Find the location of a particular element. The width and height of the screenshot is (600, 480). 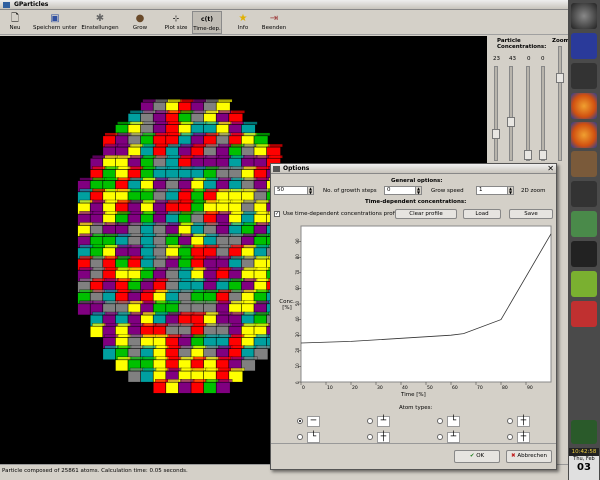

grow-speed-value: 1 is located at coordinates (481, 190).